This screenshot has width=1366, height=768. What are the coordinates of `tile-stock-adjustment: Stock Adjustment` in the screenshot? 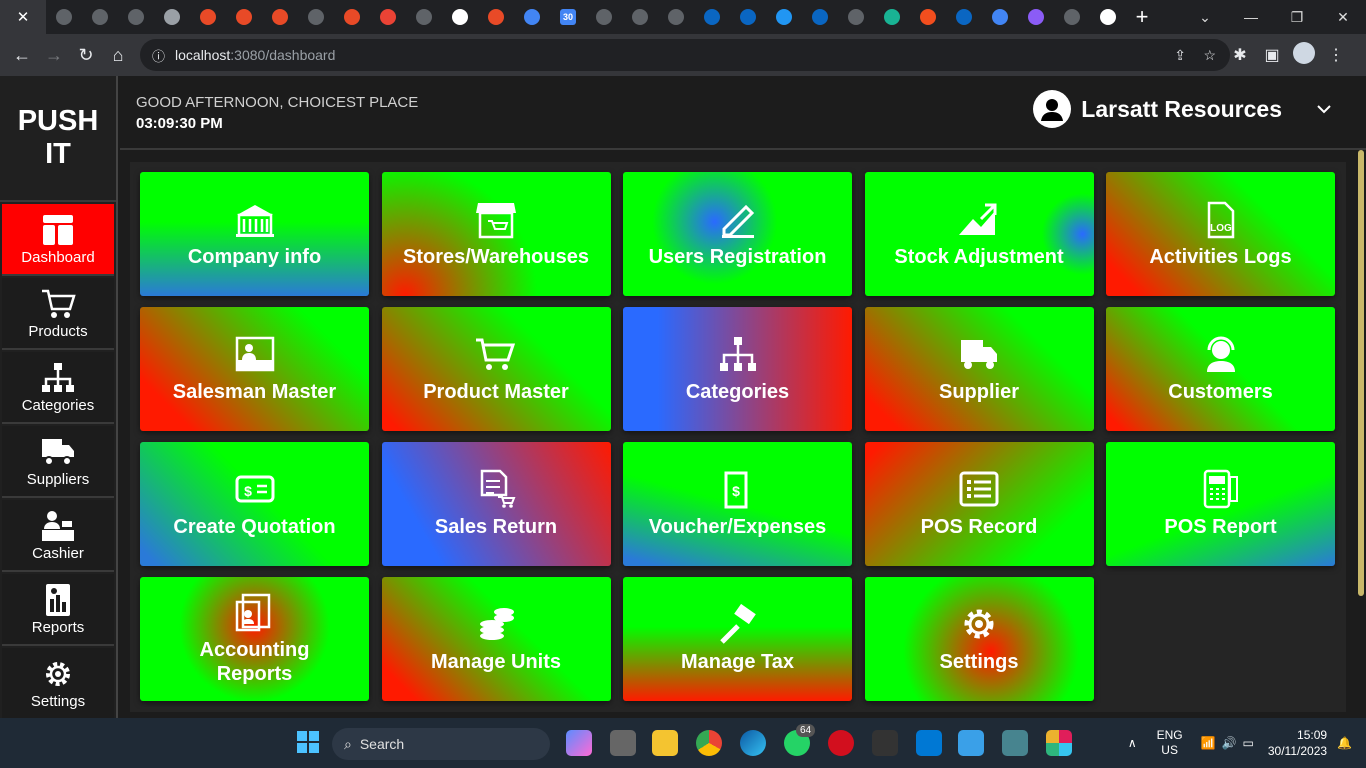 It's located at (979, 234).